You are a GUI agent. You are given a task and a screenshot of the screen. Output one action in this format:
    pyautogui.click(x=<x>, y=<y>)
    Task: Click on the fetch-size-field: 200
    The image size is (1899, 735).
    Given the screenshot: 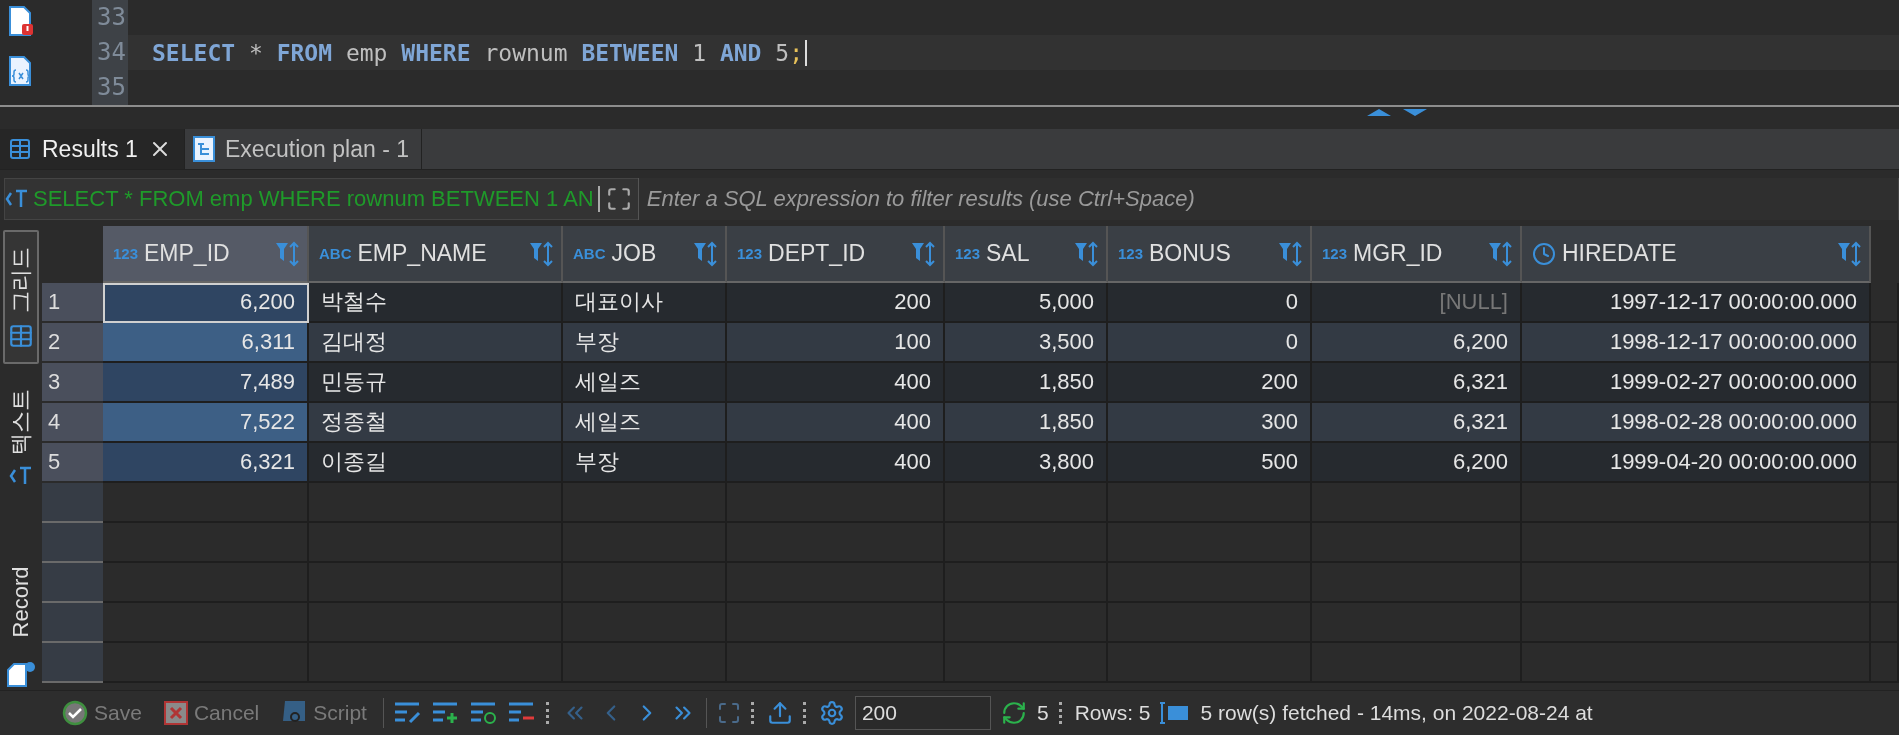 What is the action you would take?
    pyautogui.click(x=922, y=713)
    